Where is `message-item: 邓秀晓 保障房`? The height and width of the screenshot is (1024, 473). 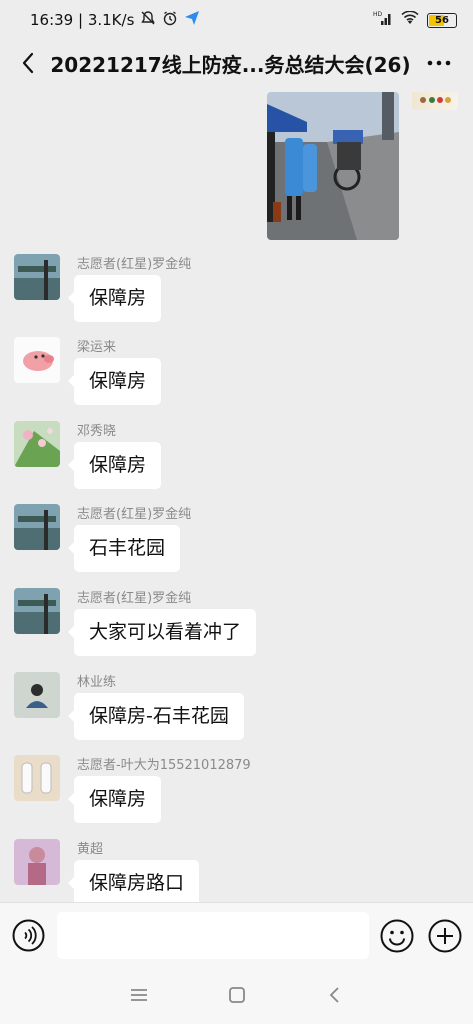 message-item: 邓秀晓 保障房 is located at coordinates (234, 463).